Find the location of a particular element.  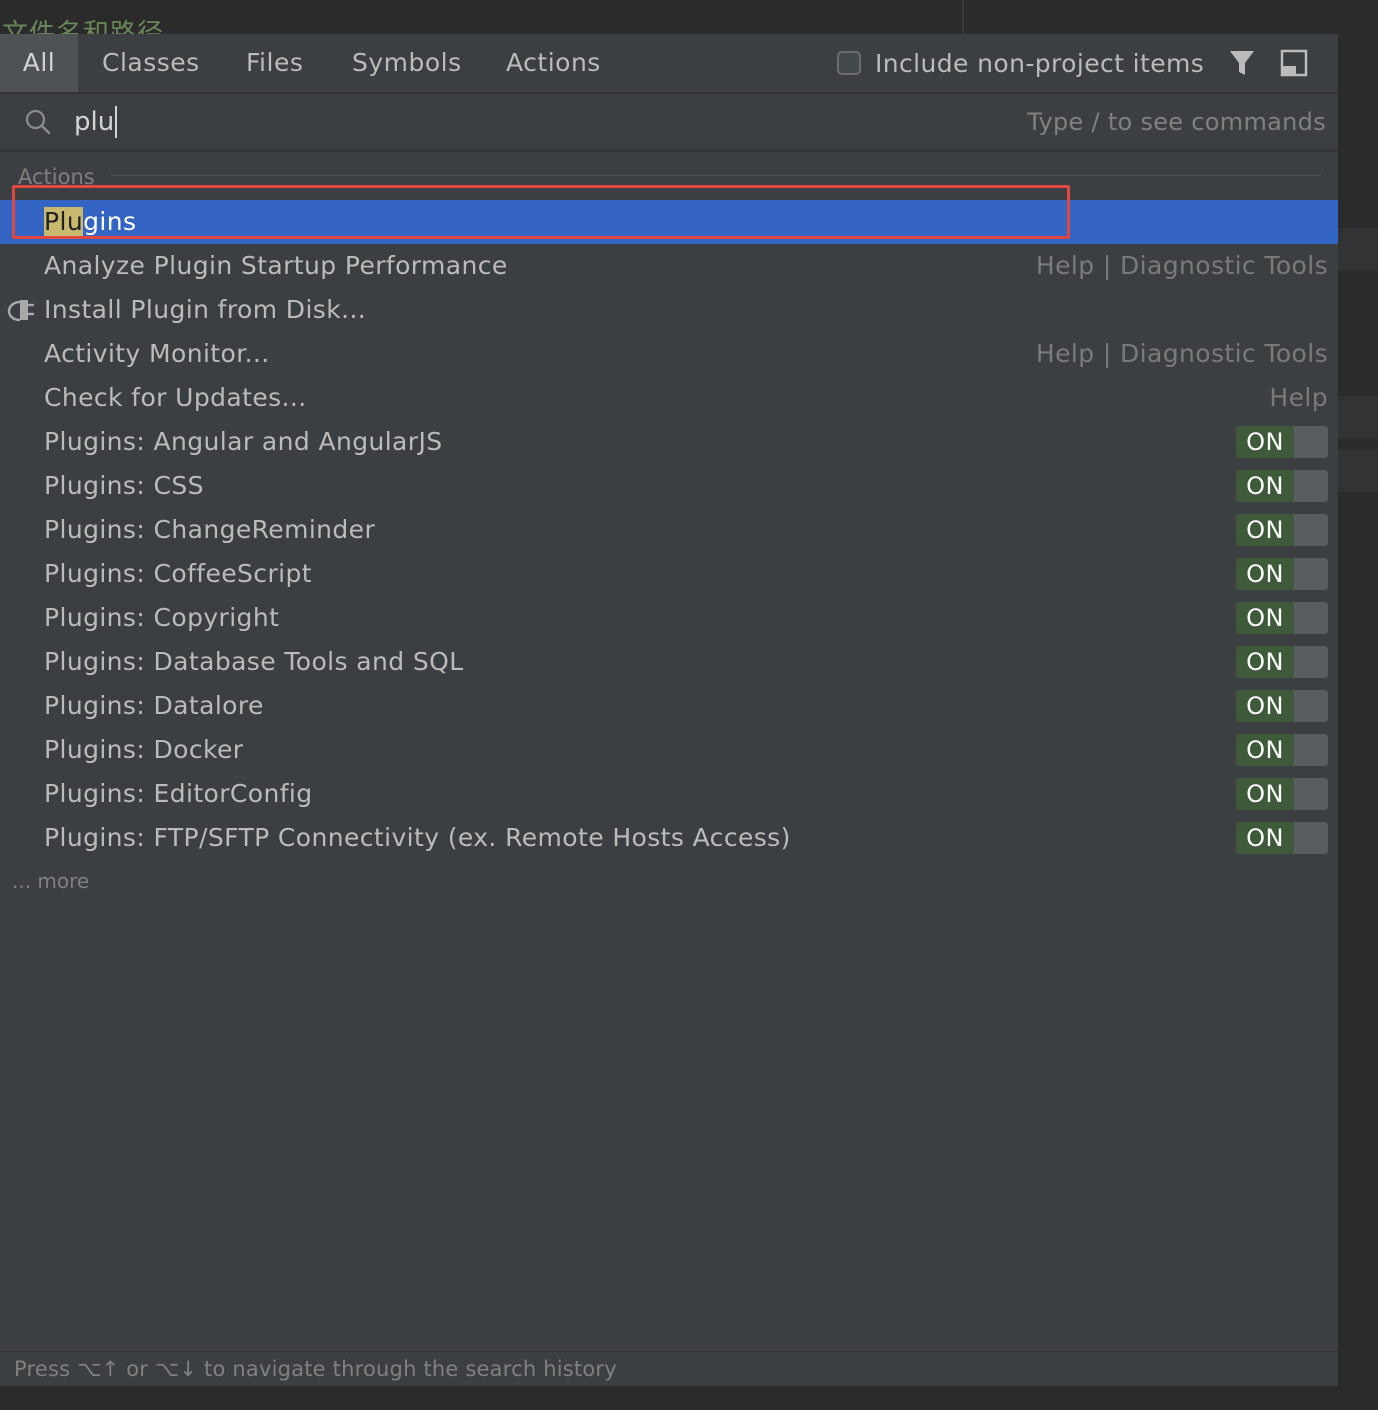

result-item-plugin-docker: Plugins: Docker ON is located at coordinates (669, 750).